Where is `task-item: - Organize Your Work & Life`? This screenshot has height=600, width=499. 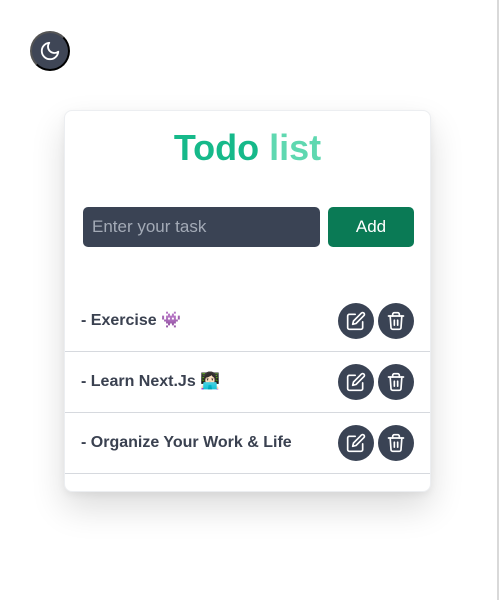 task-item: - Organize Your Work & Life is located at coordinates (247, 443).